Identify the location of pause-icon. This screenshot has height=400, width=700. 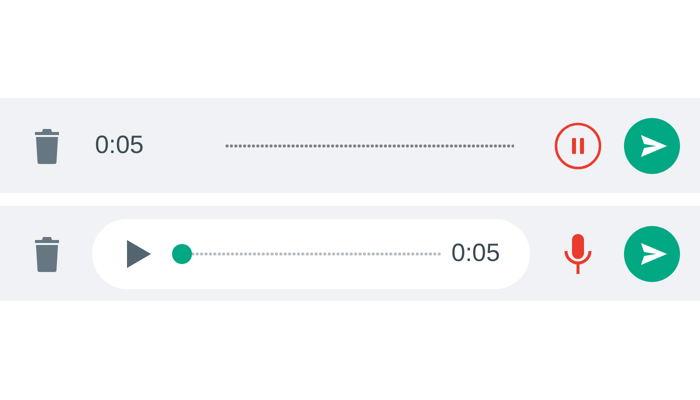
(578, 146).